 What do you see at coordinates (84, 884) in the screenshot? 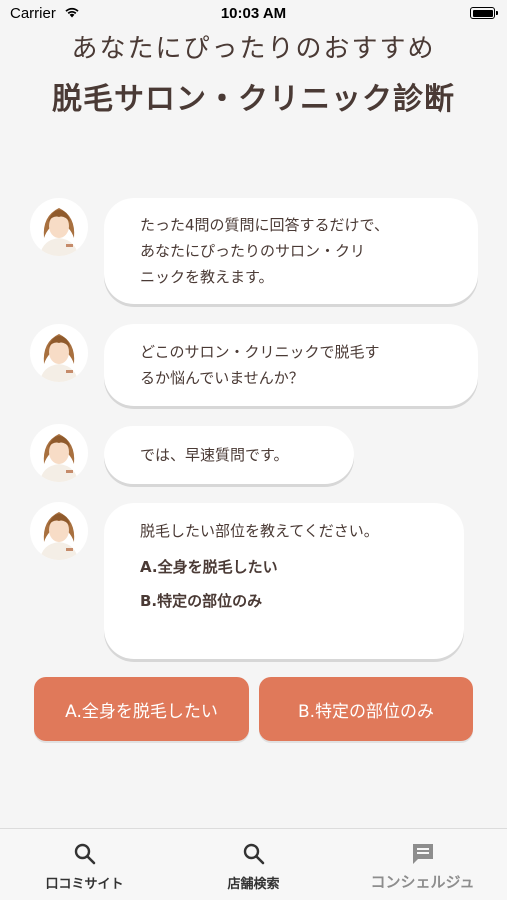
I see `tab-label: 口コミサイト` at bounding box center [84, 884].